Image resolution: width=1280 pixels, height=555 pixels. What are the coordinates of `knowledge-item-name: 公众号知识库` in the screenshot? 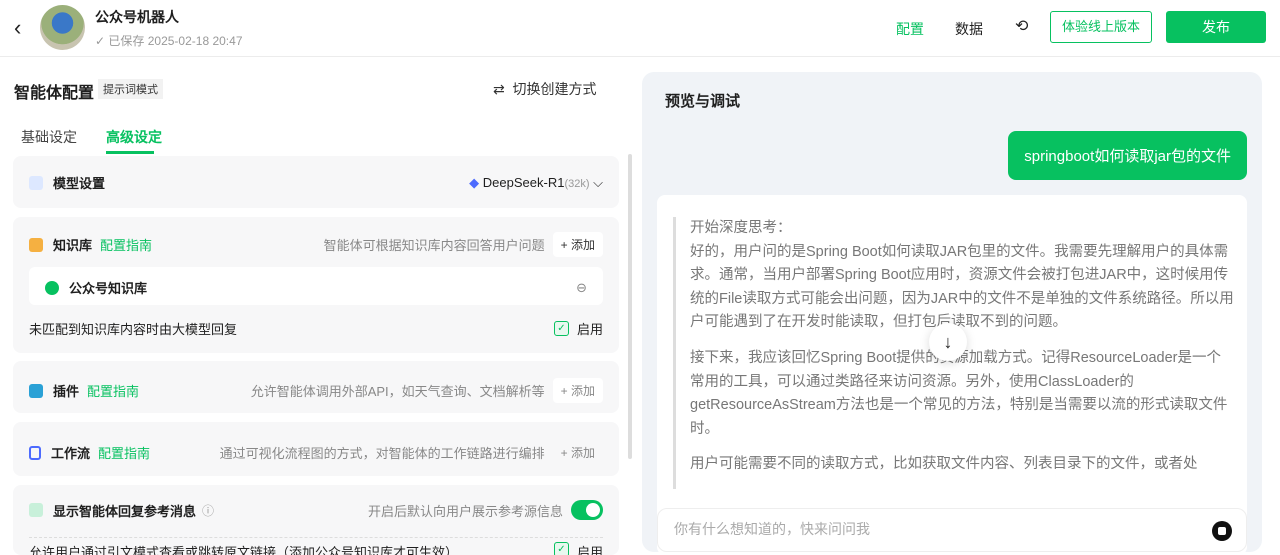 It's located at (108, 288).